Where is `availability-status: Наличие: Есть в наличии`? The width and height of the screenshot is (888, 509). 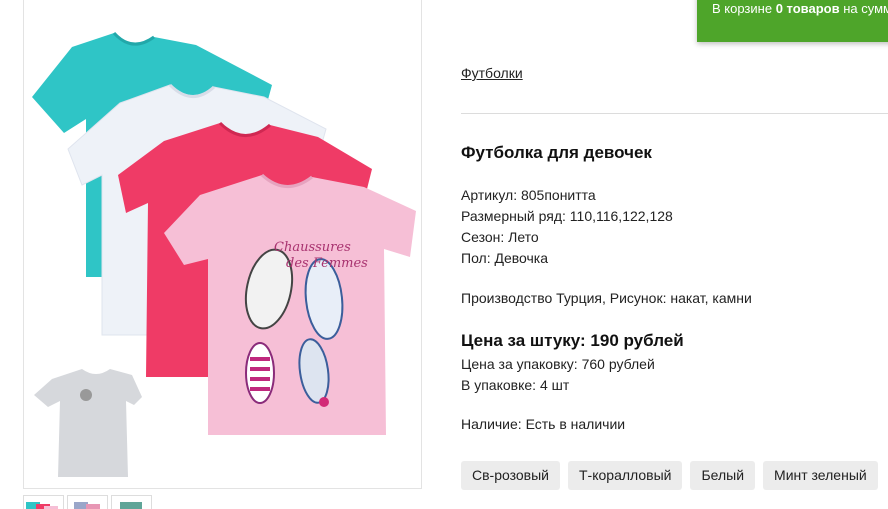 availability-status: Наличие: Есть в наличии is located at coordinates (543, 424).